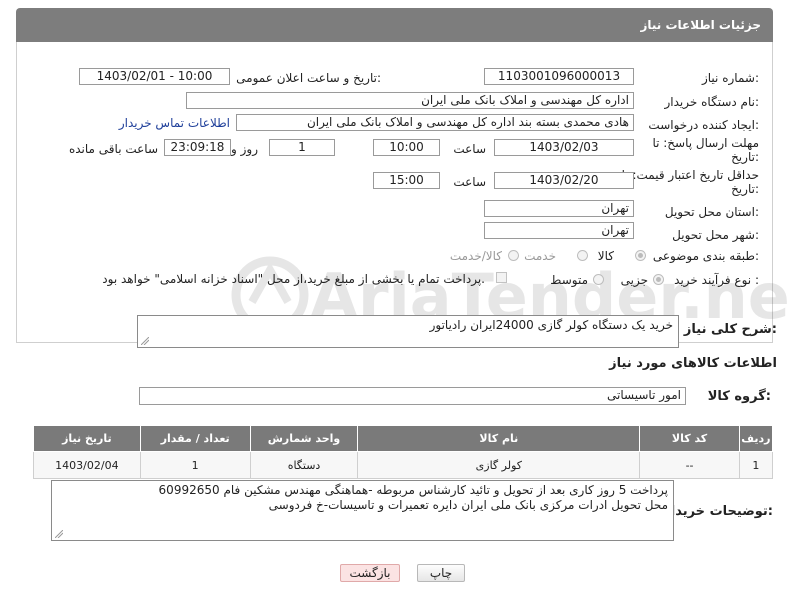 Image resolution: width=789 pixels, height=598 pixels. Describe the element at coordinates (195, 465) in the screenshot. I see `cell-quantity: 1` at that location.